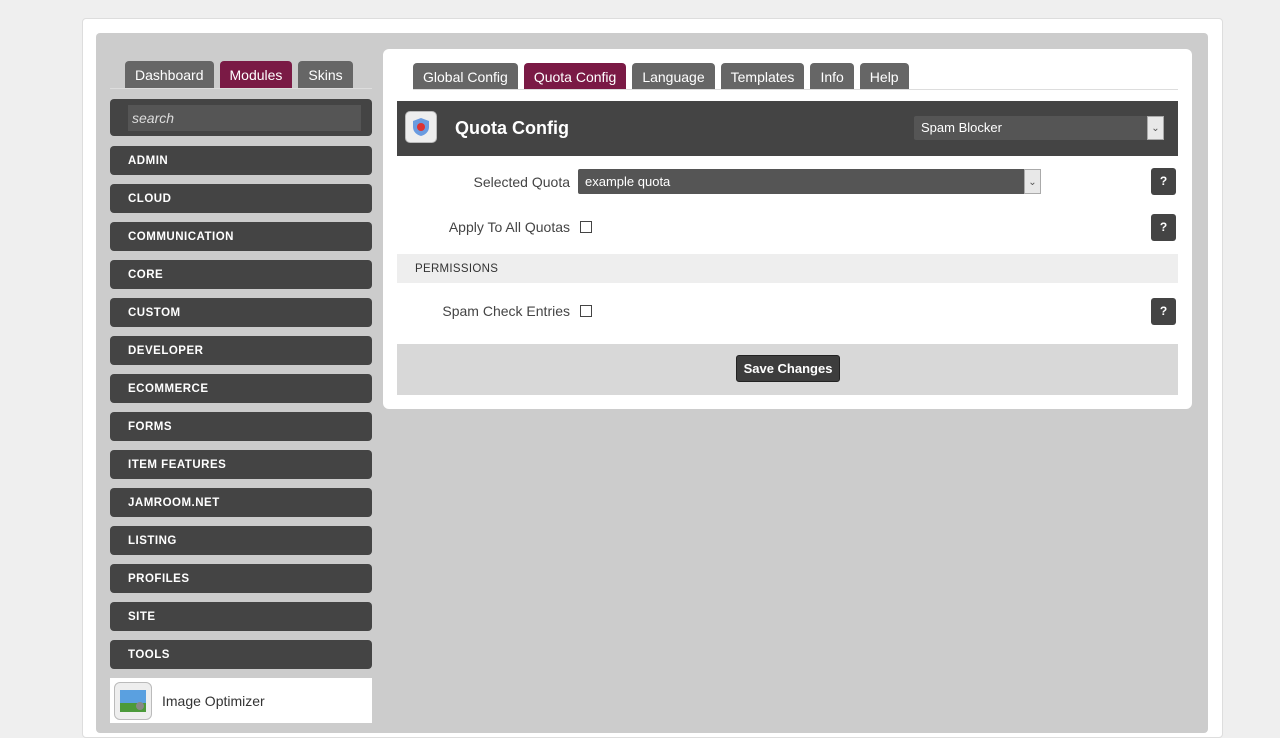  Describe the element at coordinates (961, 127) in the screenshot. I see `module-select-value: Spam Blocker` at that location.